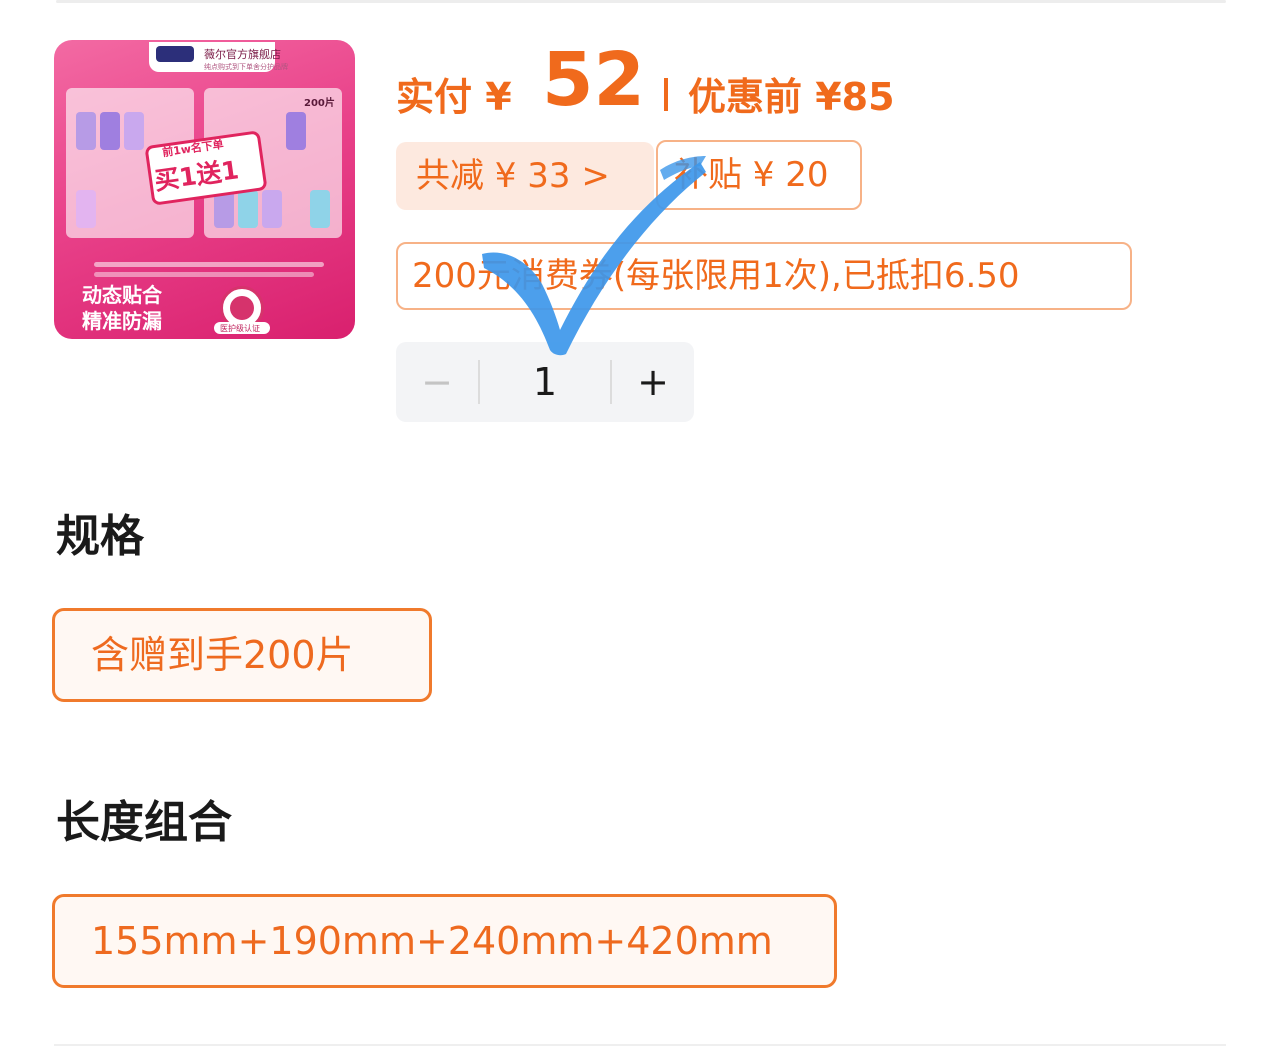  Describe the element at coordinates (593, 80) in the screenshot. I see `paid-price-value: 52` at that location.